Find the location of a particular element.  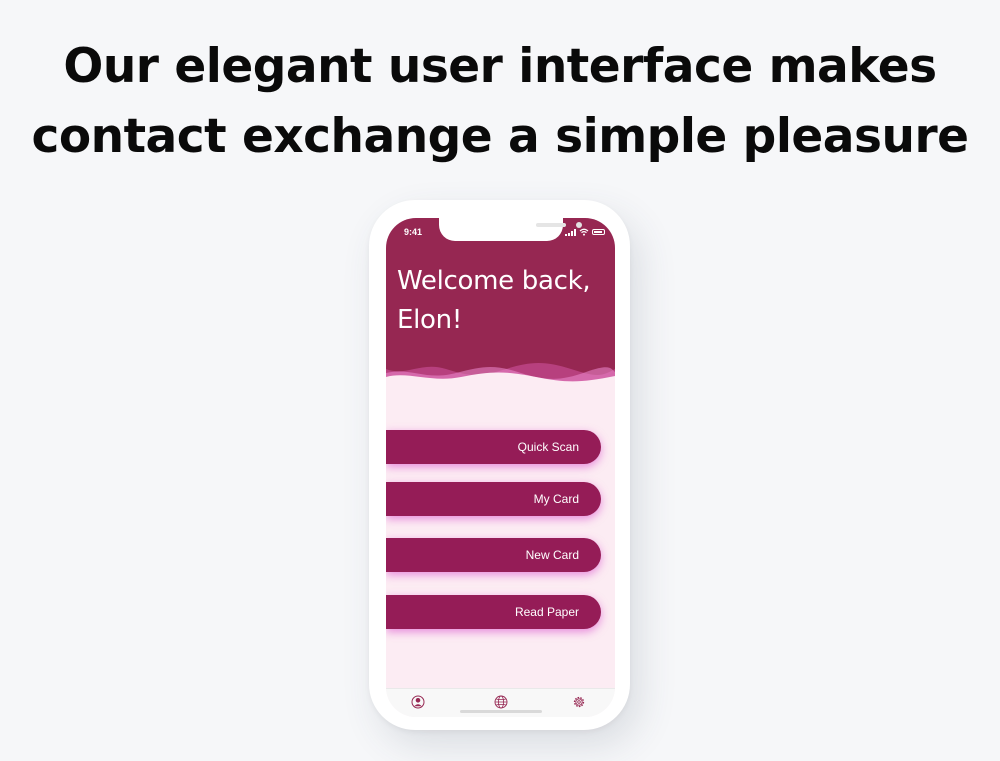

quick-scan-button: Quick Scan is located at coordinates (493, 447).